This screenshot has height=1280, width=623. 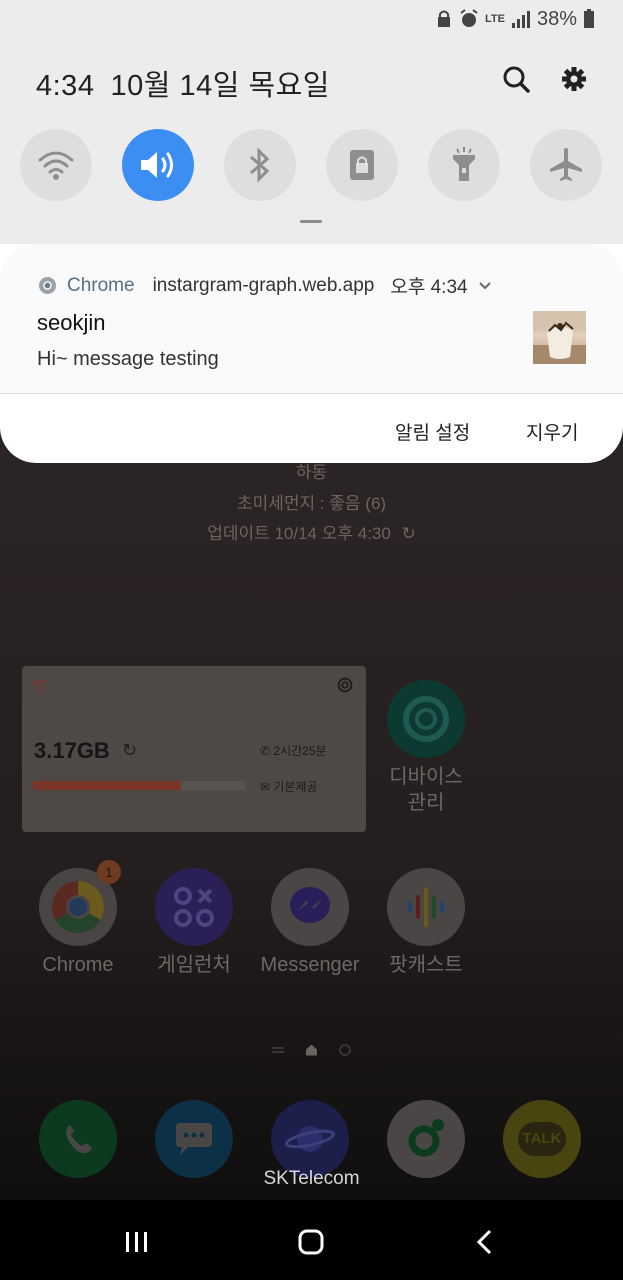 I want to click on clock-date: 10월 14일 목요일, so click(x=220, y=86).